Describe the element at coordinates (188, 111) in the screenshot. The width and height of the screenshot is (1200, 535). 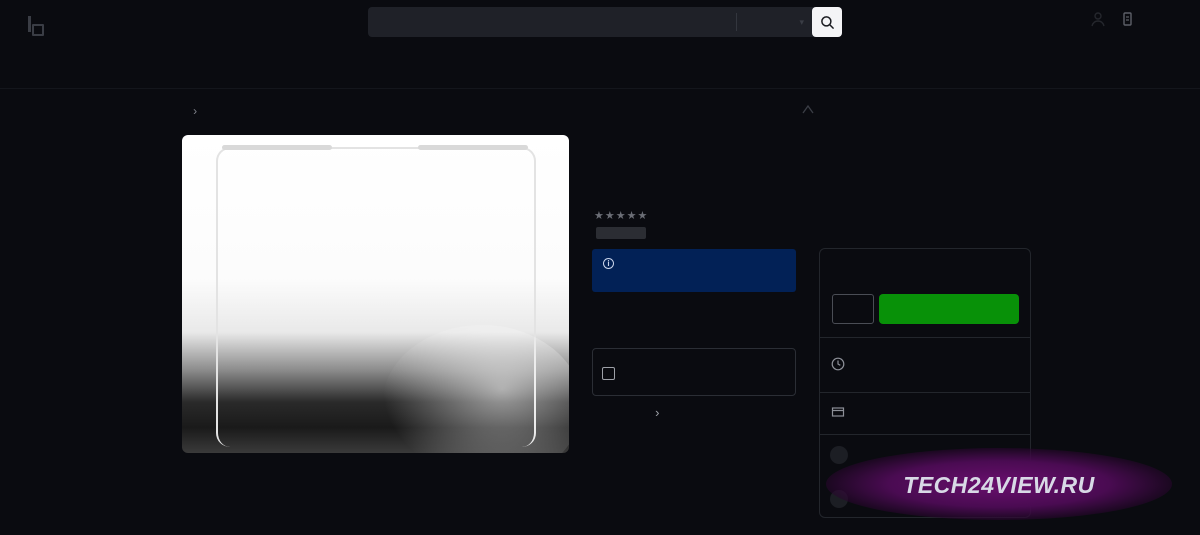
I see `breadcrumb: ›` at that location.